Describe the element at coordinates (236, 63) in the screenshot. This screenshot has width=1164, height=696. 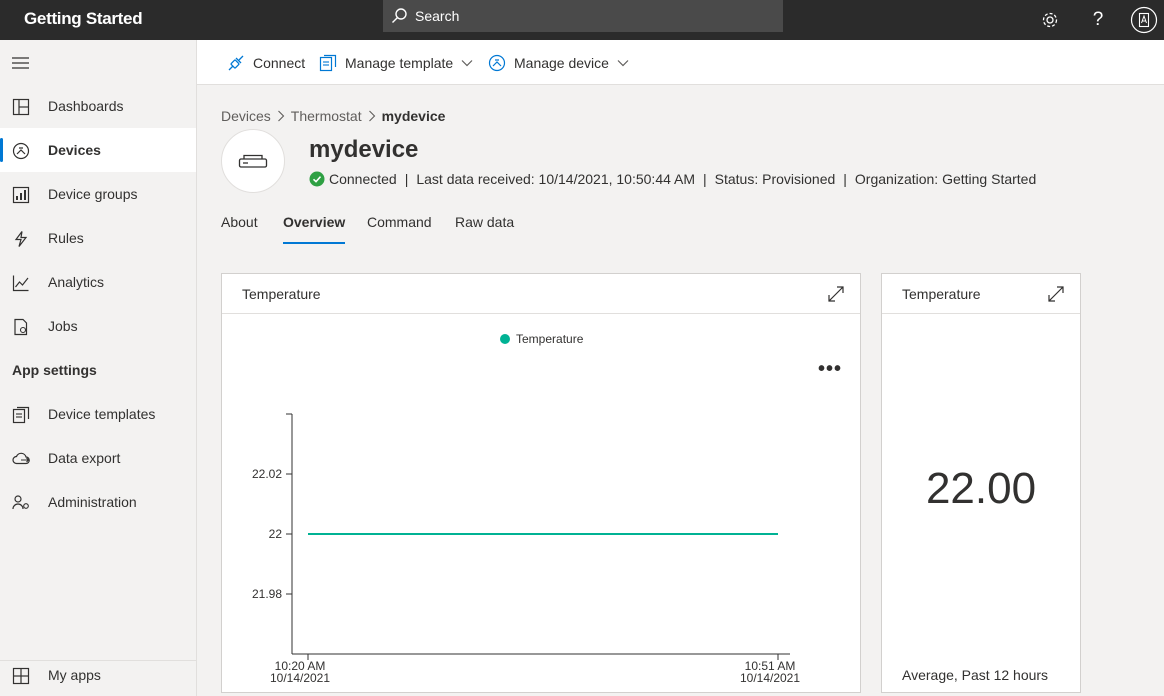
I see `connect-icon` at that location.